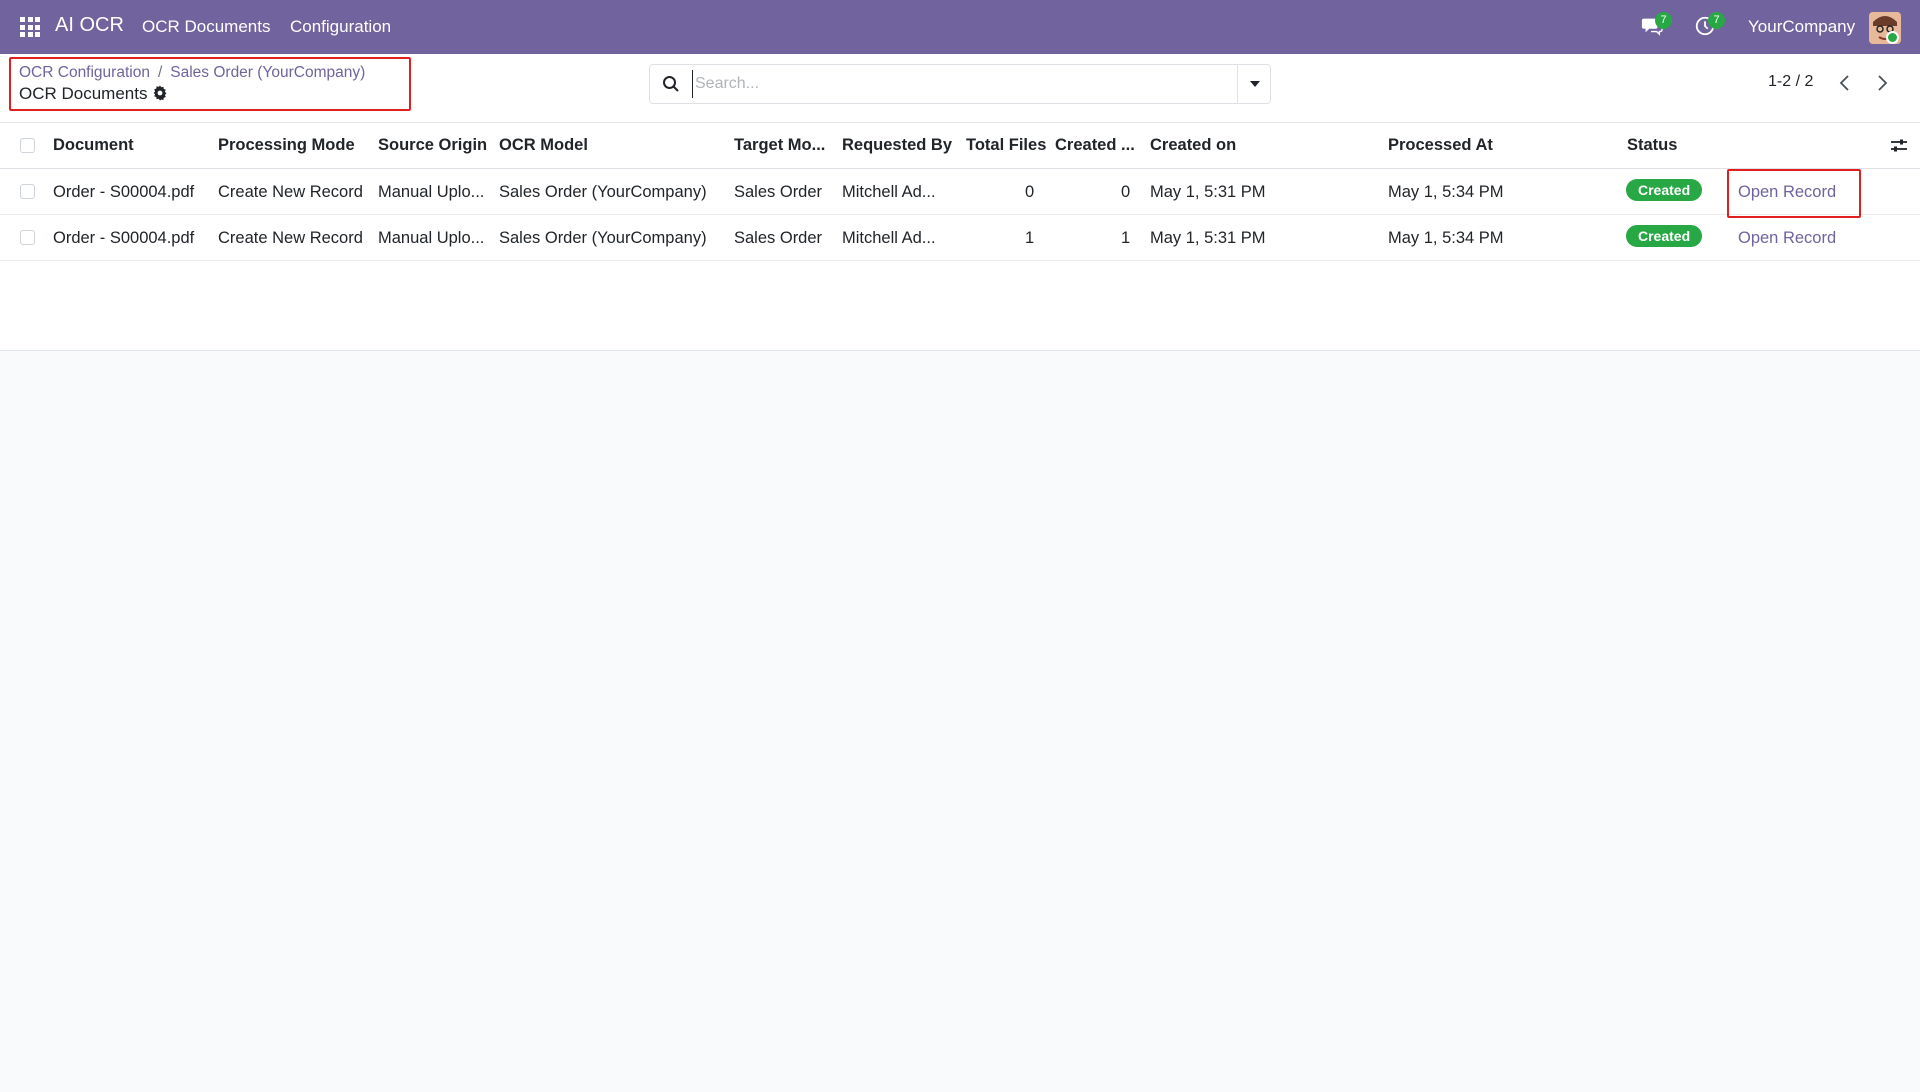  I want to click on app-name: AI OCR, so click(89, 25).